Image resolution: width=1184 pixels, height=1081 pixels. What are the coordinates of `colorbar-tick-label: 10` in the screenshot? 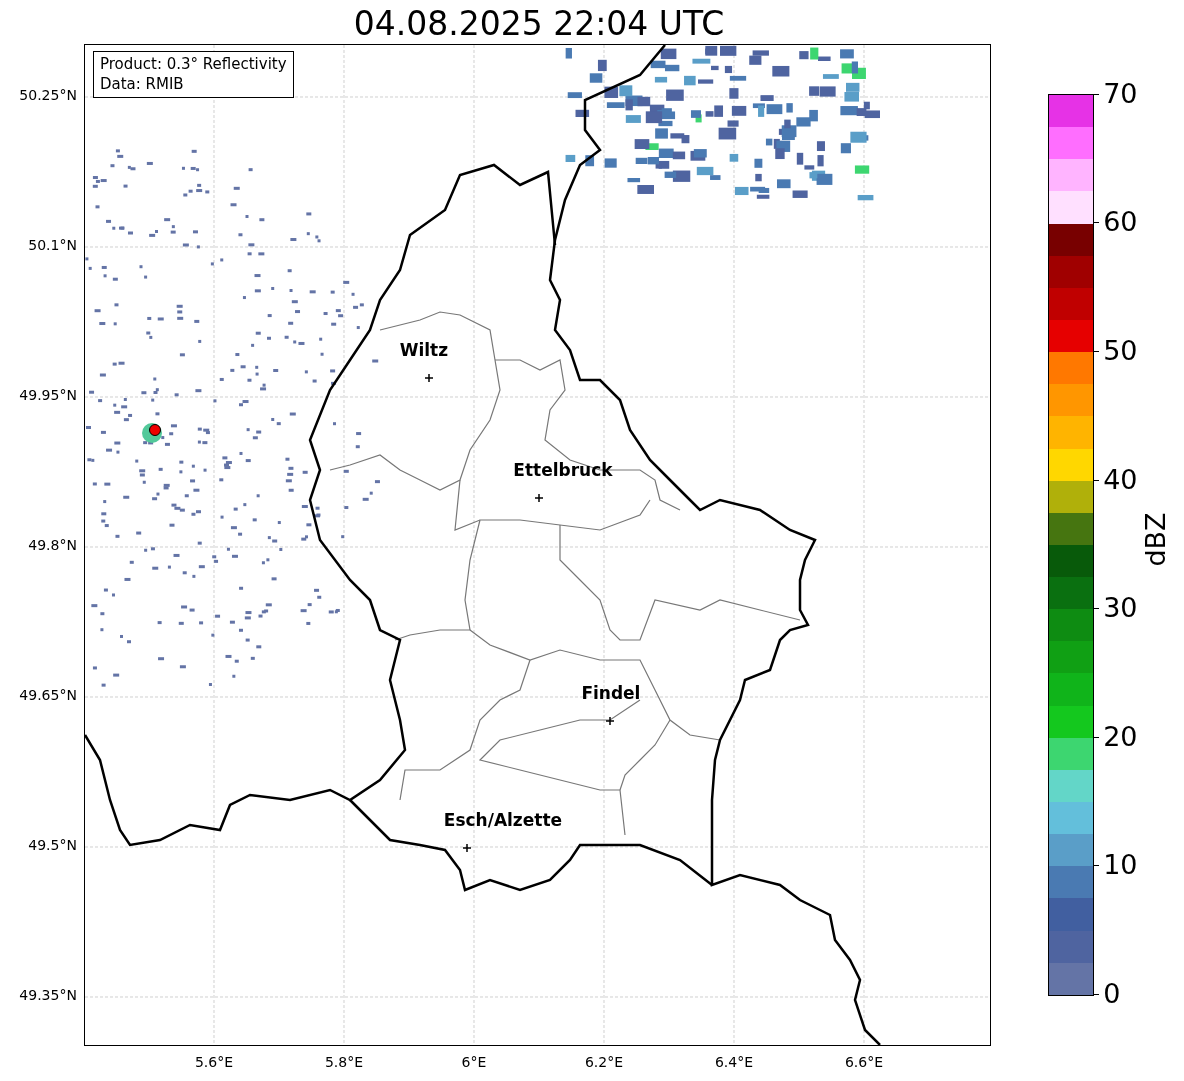 It's located at (1120, 865).